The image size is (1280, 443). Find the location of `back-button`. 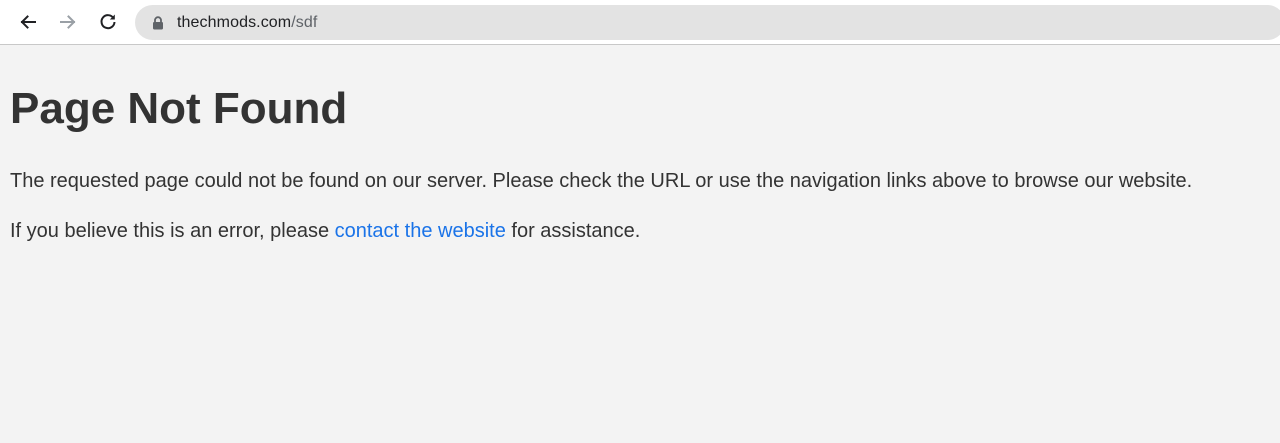

back-button is located at coordinates (28, 22).